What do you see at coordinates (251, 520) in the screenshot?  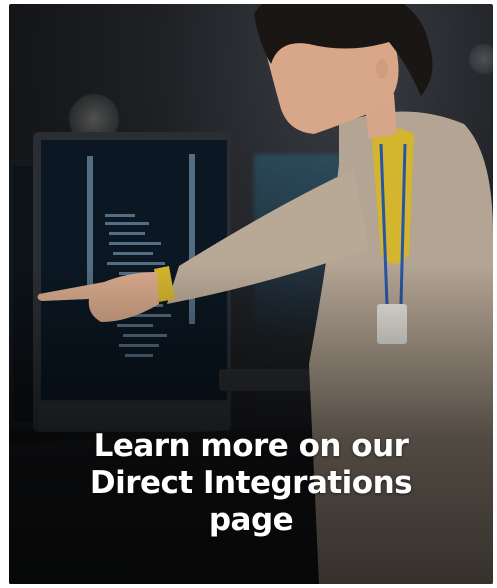 I see `headline-line-3: page` at bounding box center [251, 520].